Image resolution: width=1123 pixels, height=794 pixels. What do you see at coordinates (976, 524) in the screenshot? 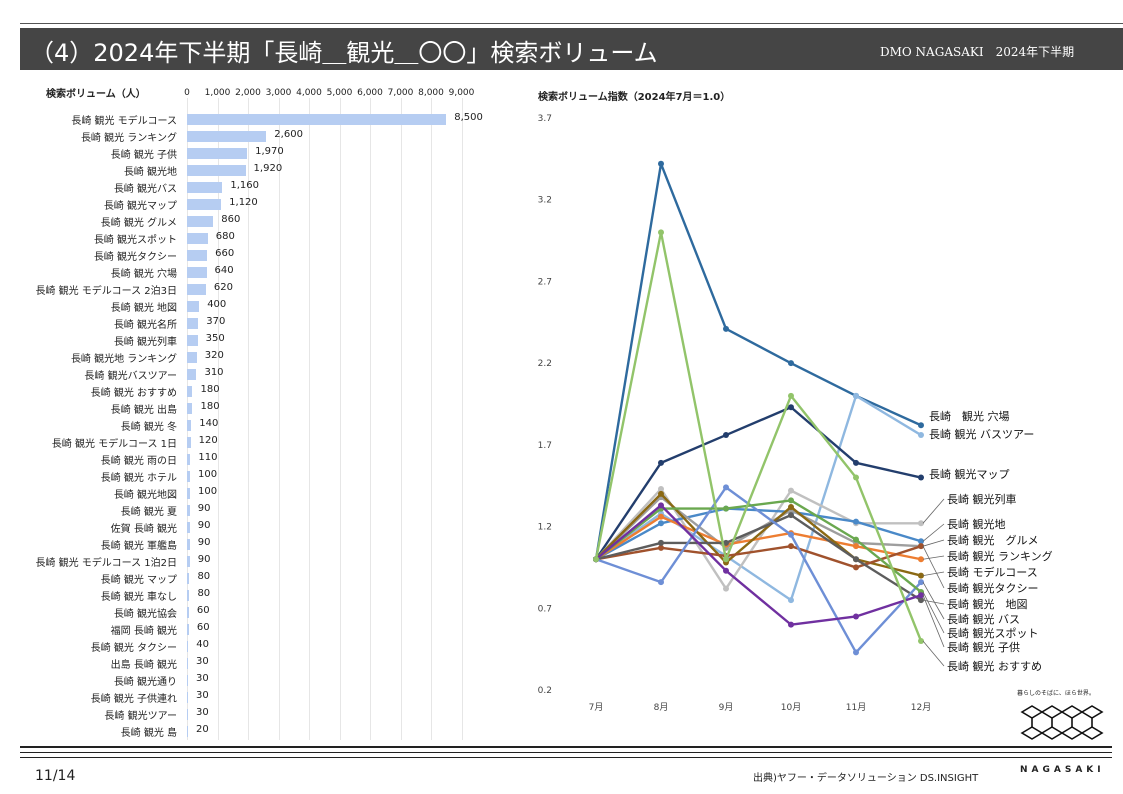
I see `series-label: 長崎 観光地` at bounding box center [976, 524].